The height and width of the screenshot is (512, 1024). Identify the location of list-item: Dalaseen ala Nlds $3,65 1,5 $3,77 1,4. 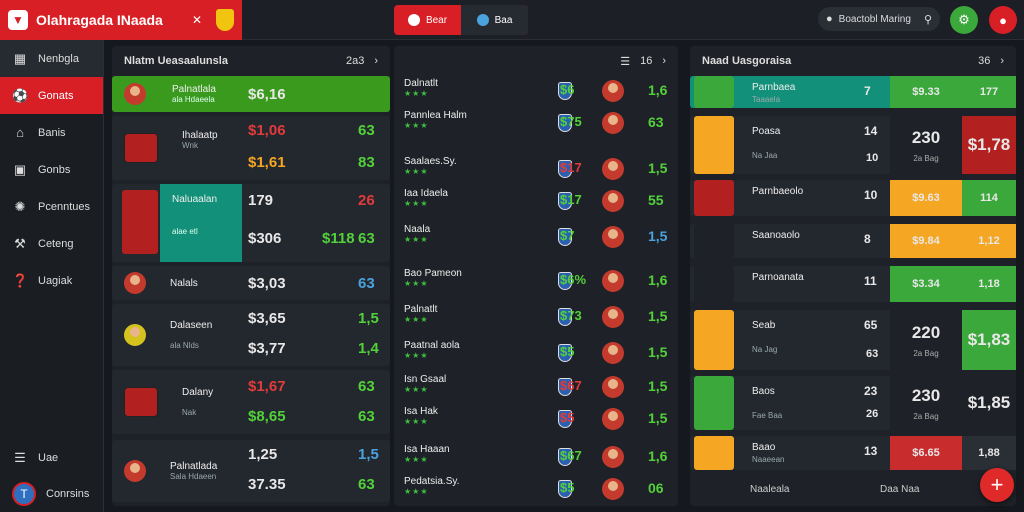
(251, 335).